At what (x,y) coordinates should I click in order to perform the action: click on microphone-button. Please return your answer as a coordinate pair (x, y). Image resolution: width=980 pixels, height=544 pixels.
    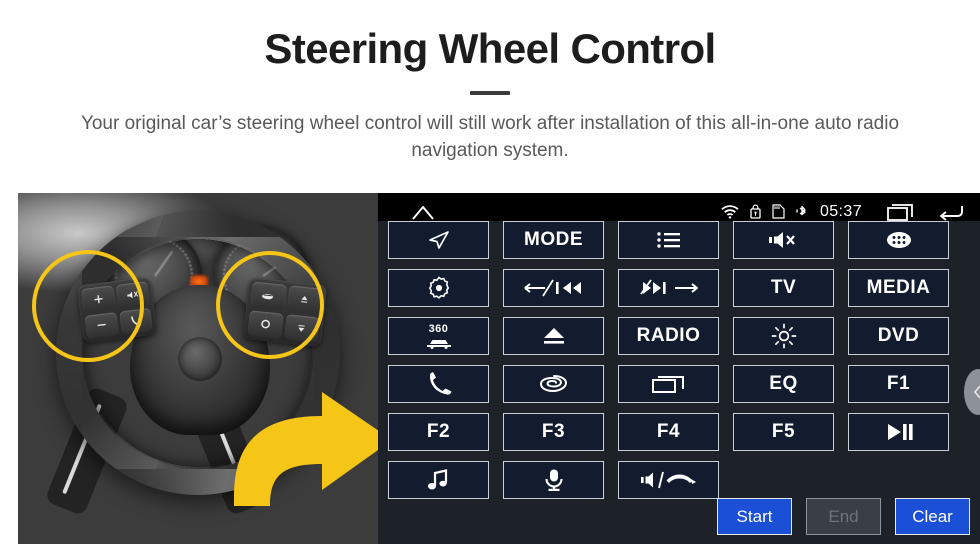
    Looking at the image, I should click on (553, 480).